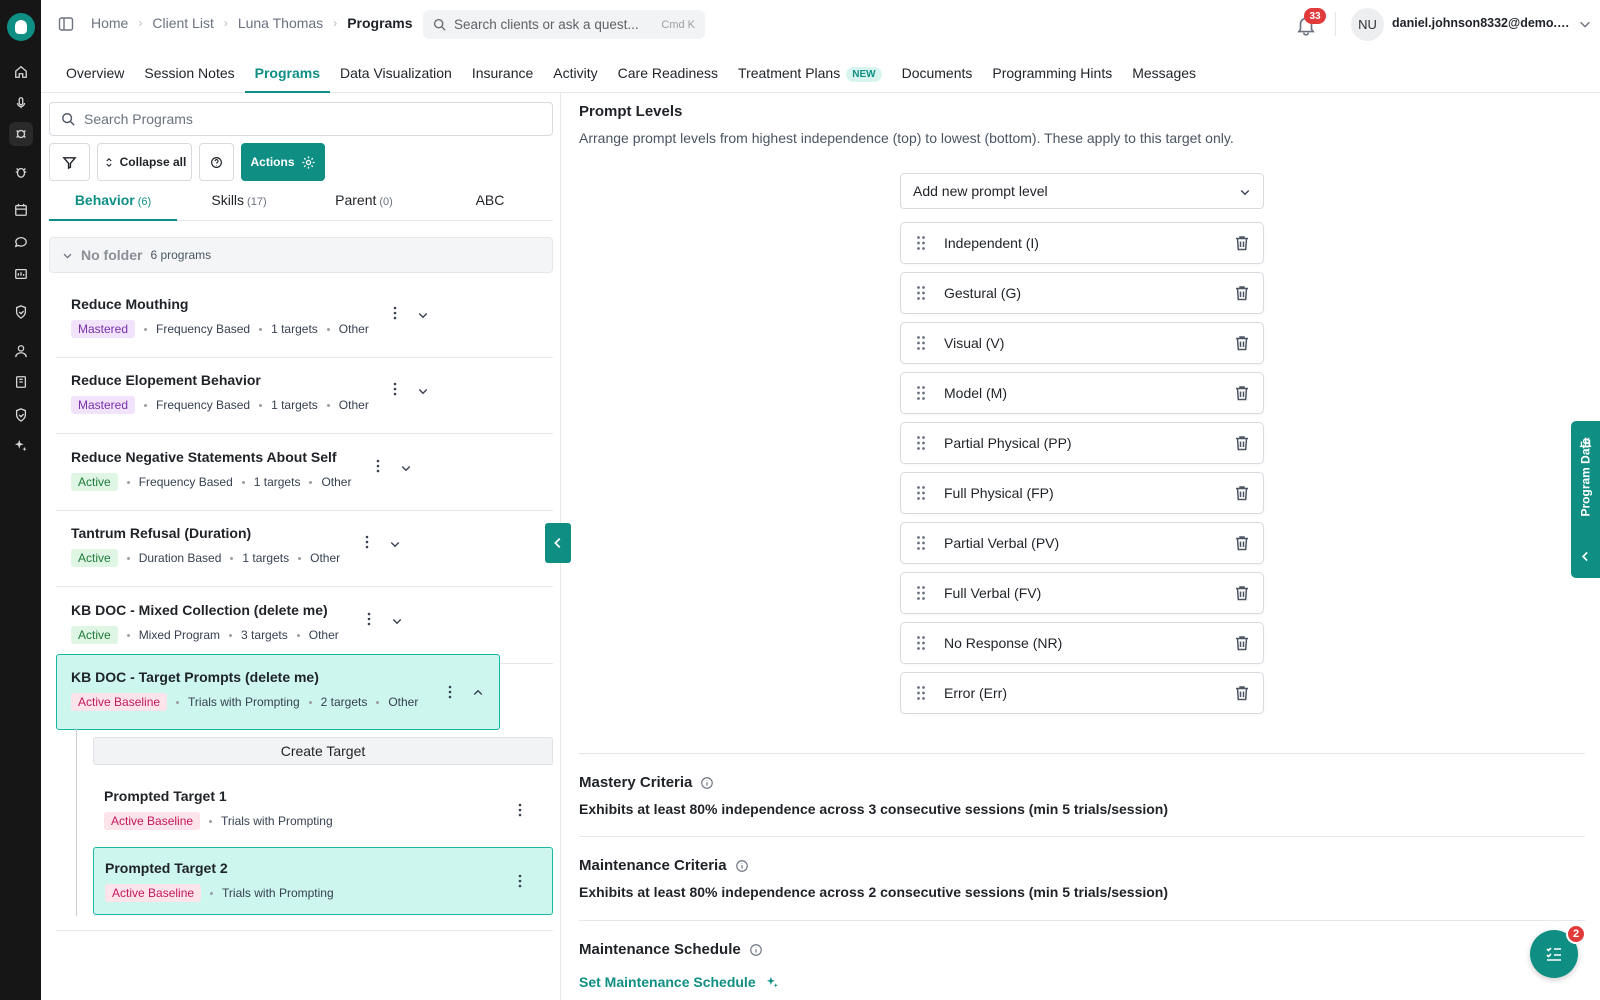 Image resolution: width=1600 pixels, height=1000 pixels. I want to click on bug-icon, so click(21, 172).